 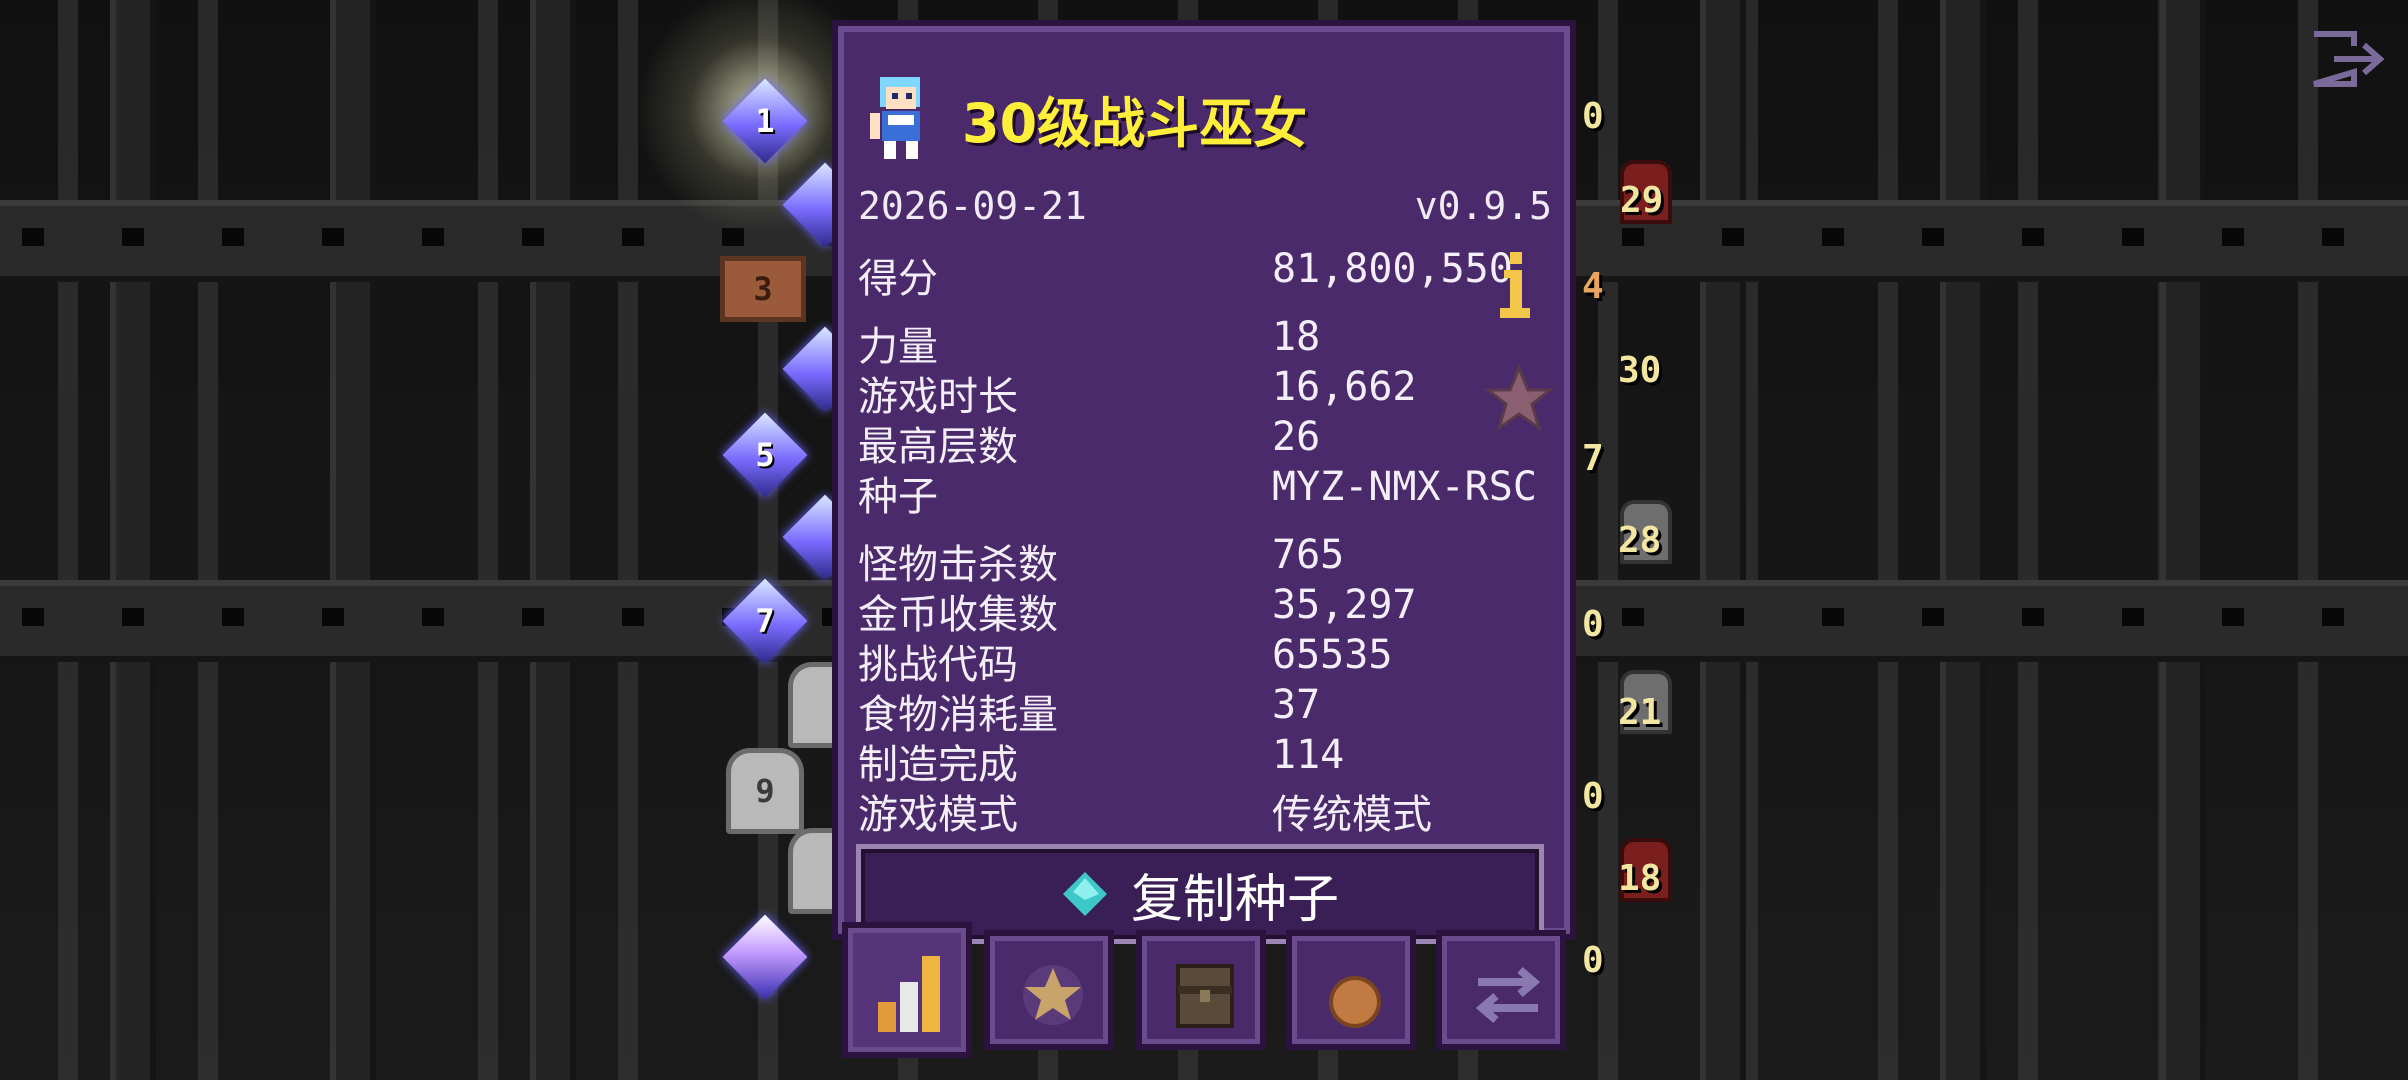 I want to click on tab-badges, so click(x=1049, y=990).